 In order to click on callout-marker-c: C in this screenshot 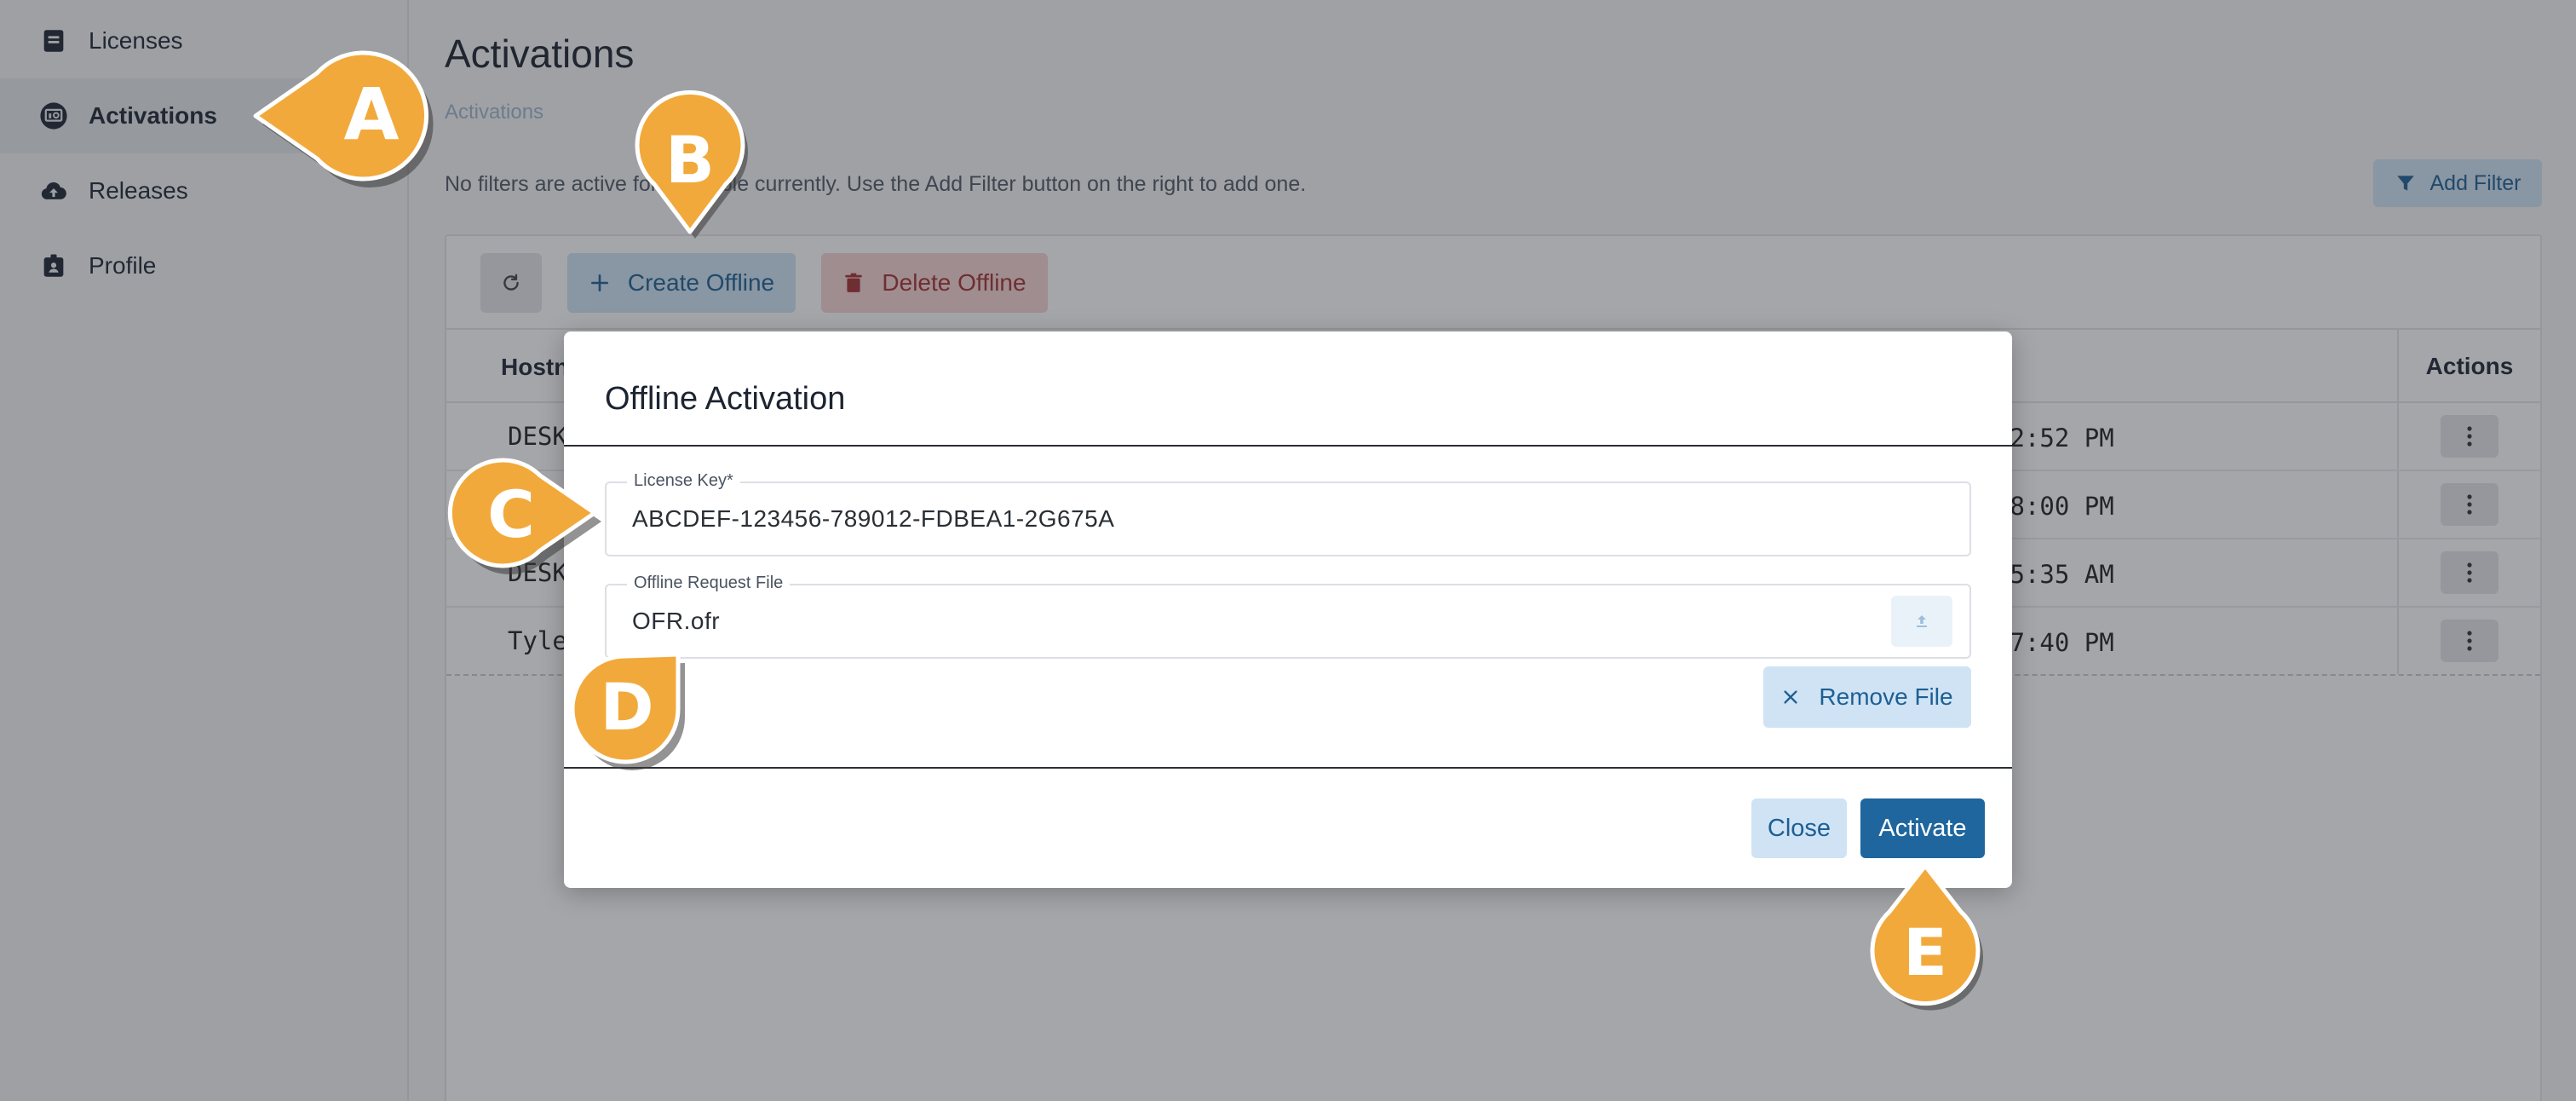, I will do `click(530, 523)`.